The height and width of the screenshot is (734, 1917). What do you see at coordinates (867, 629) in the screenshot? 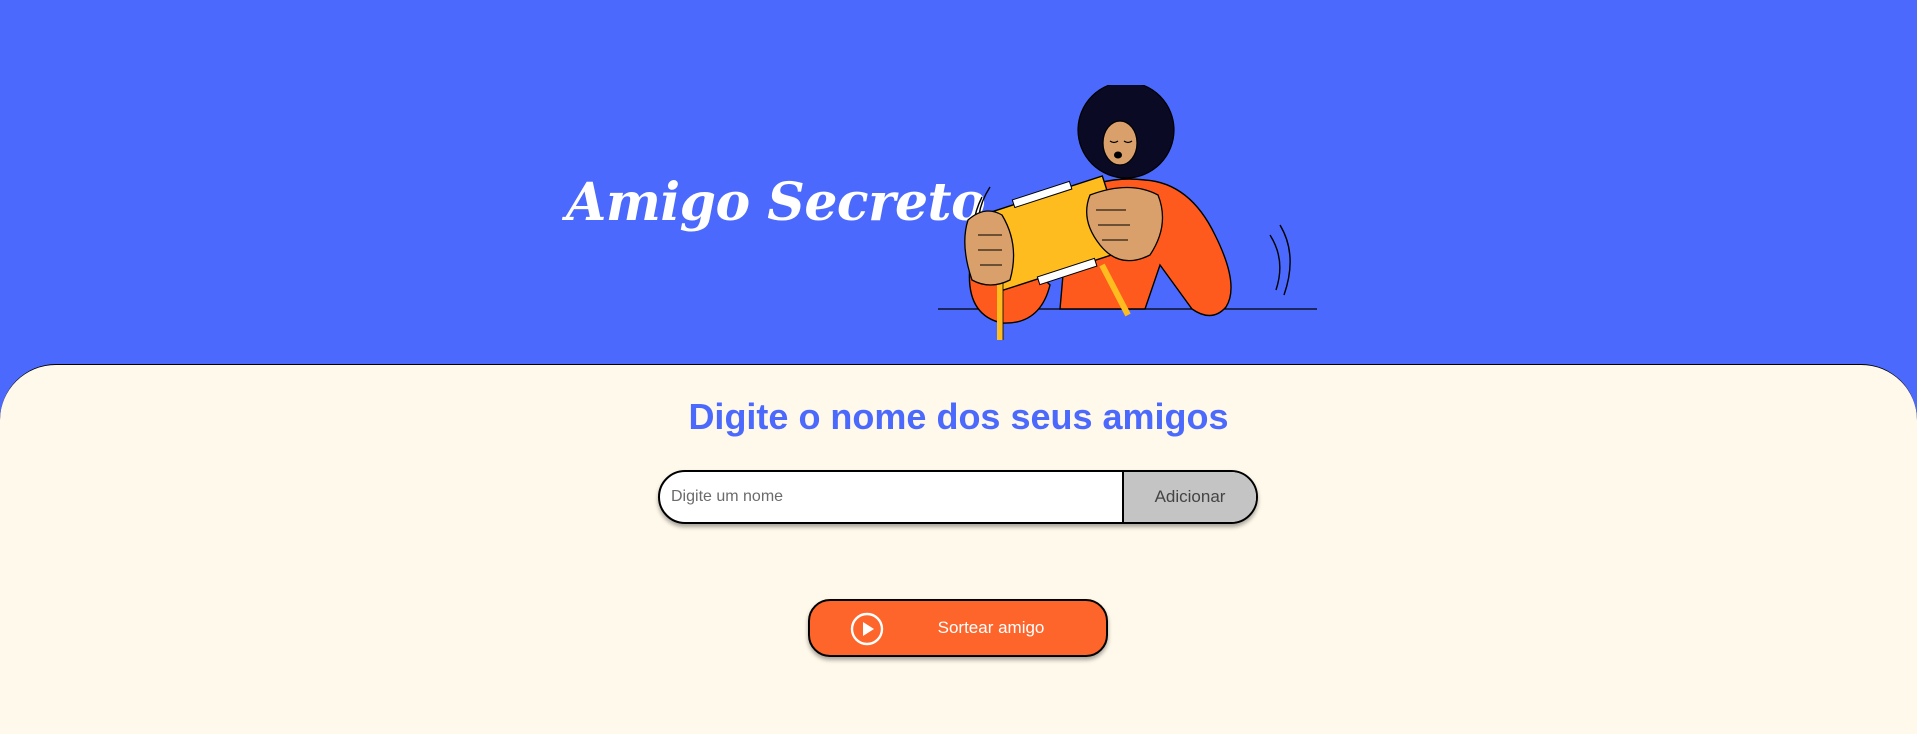
I see `play-circle-icon` at bounding box center [867, 629].